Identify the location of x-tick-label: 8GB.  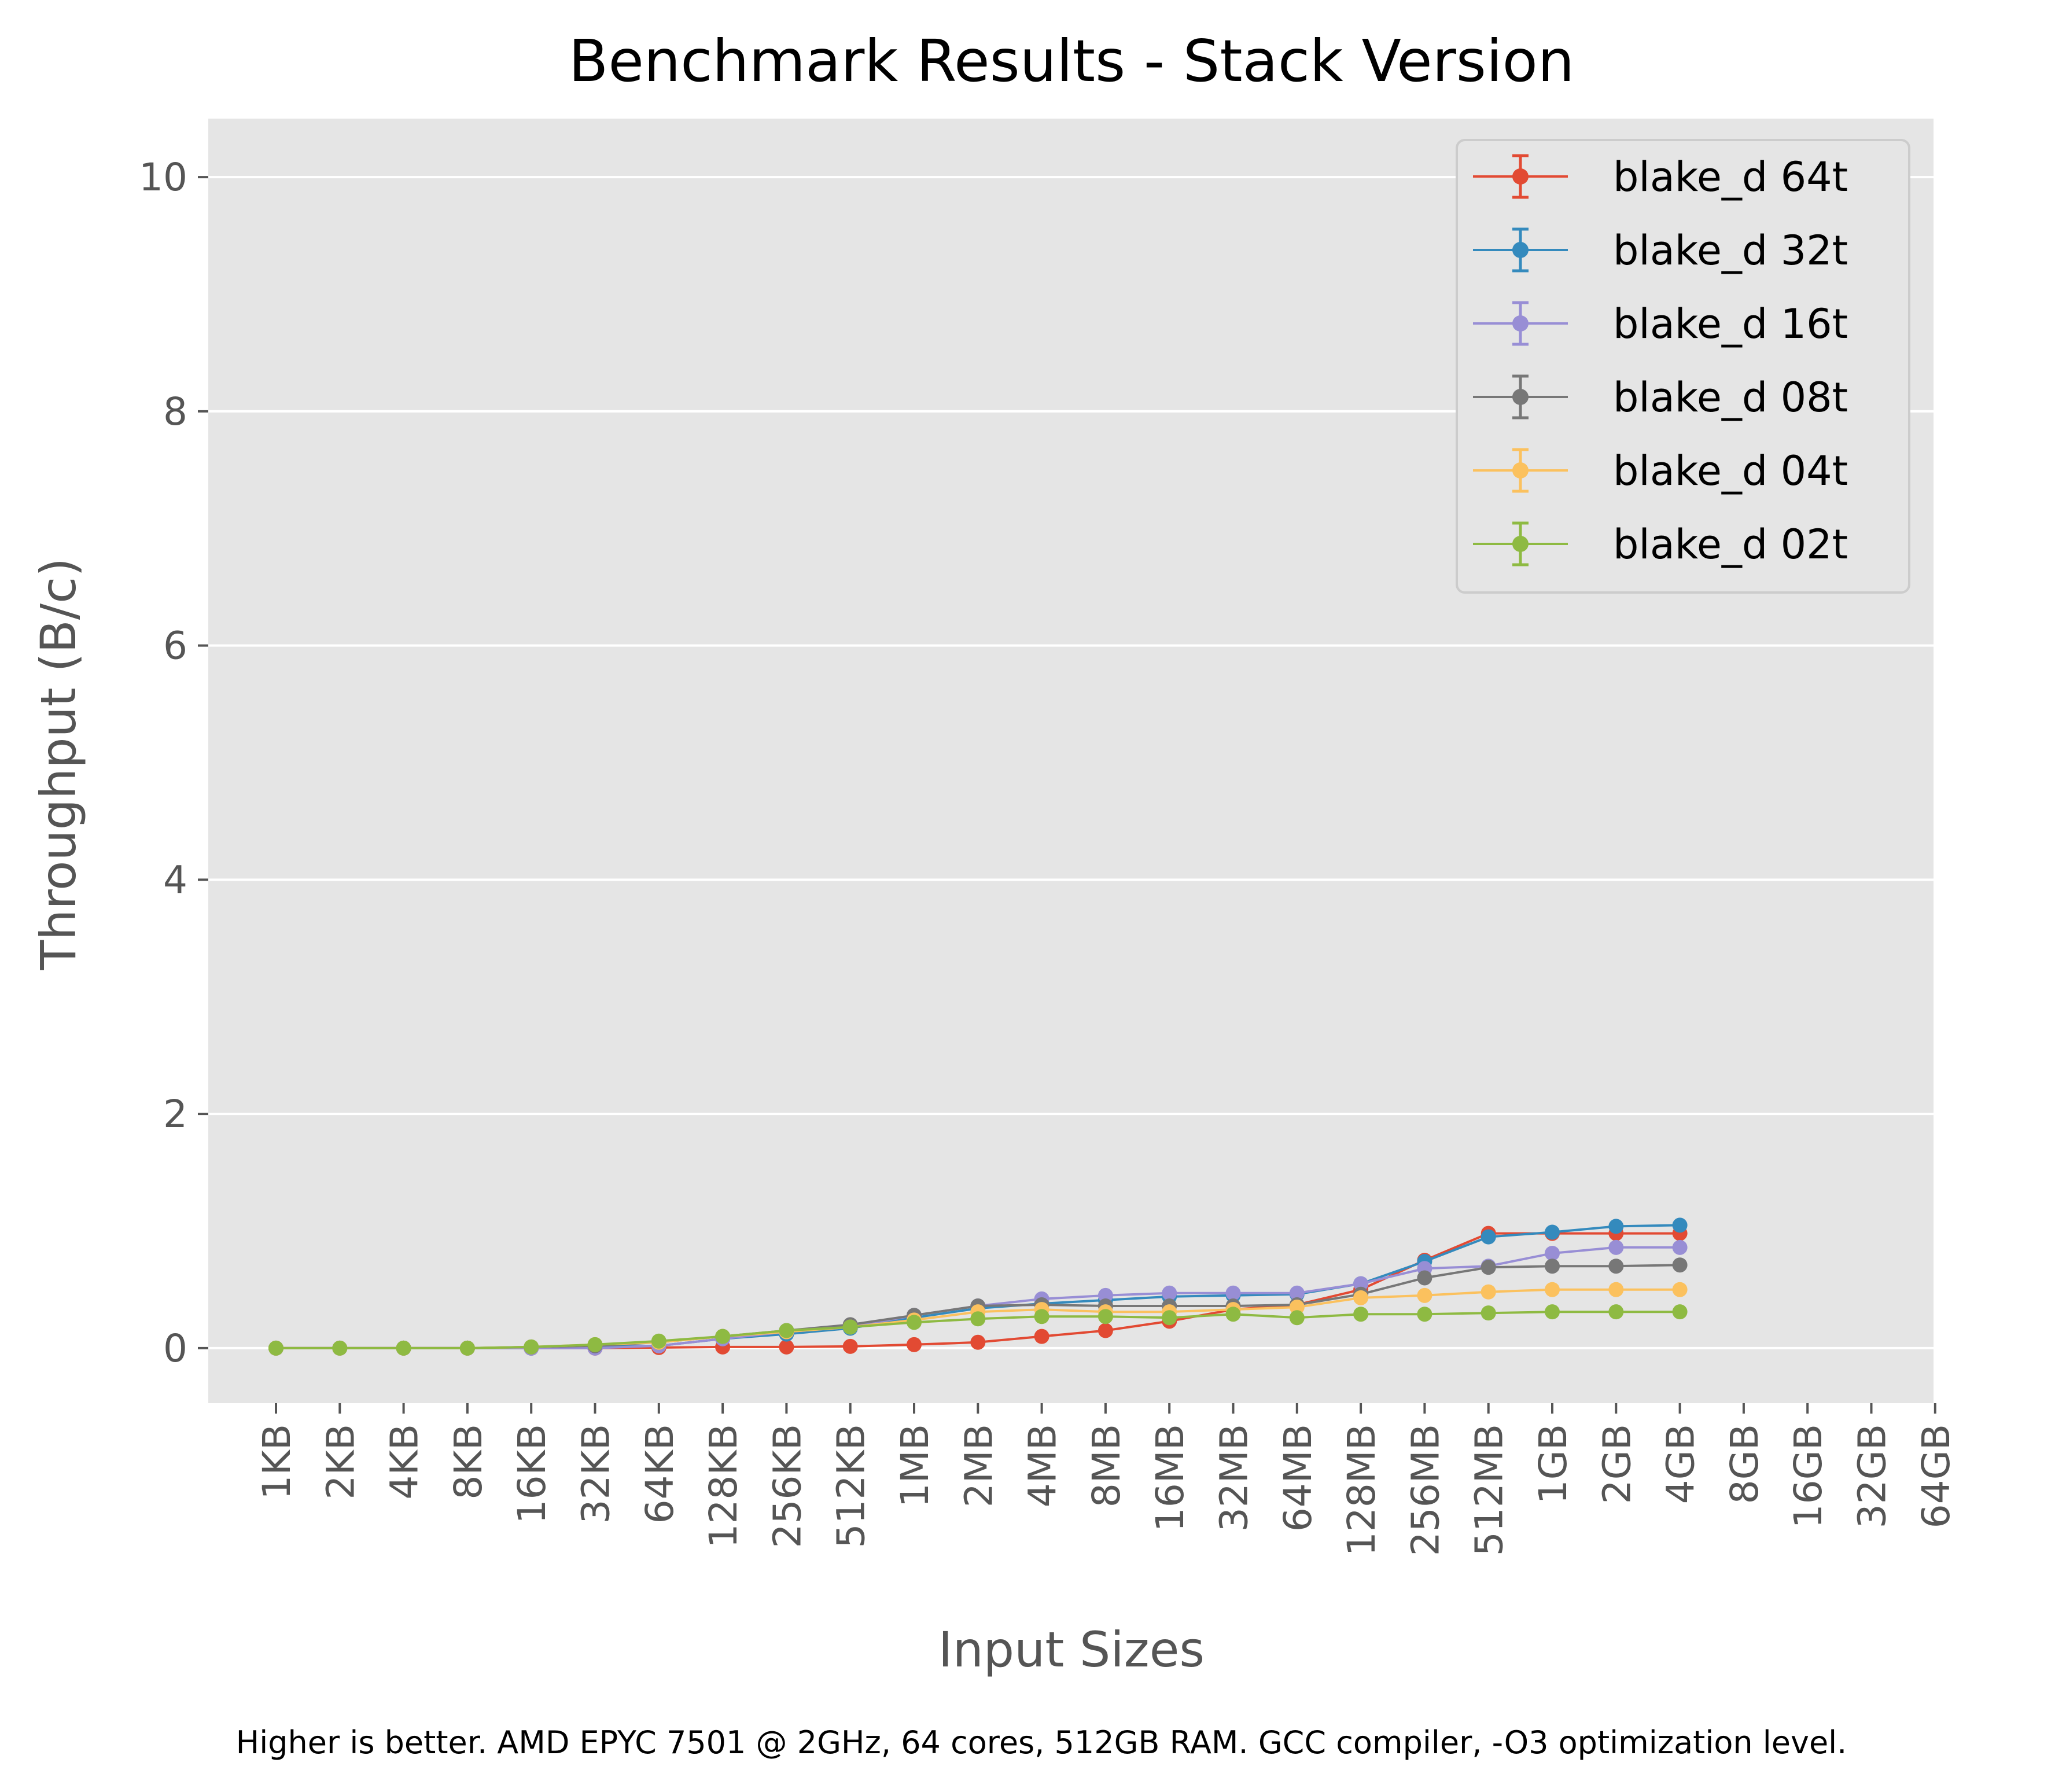
(1744, 1464).